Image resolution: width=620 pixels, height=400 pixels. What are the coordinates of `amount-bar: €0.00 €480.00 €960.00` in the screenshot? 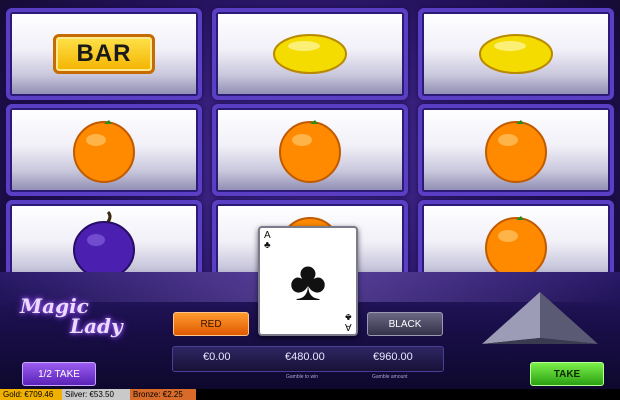 It's located at (308, 359).